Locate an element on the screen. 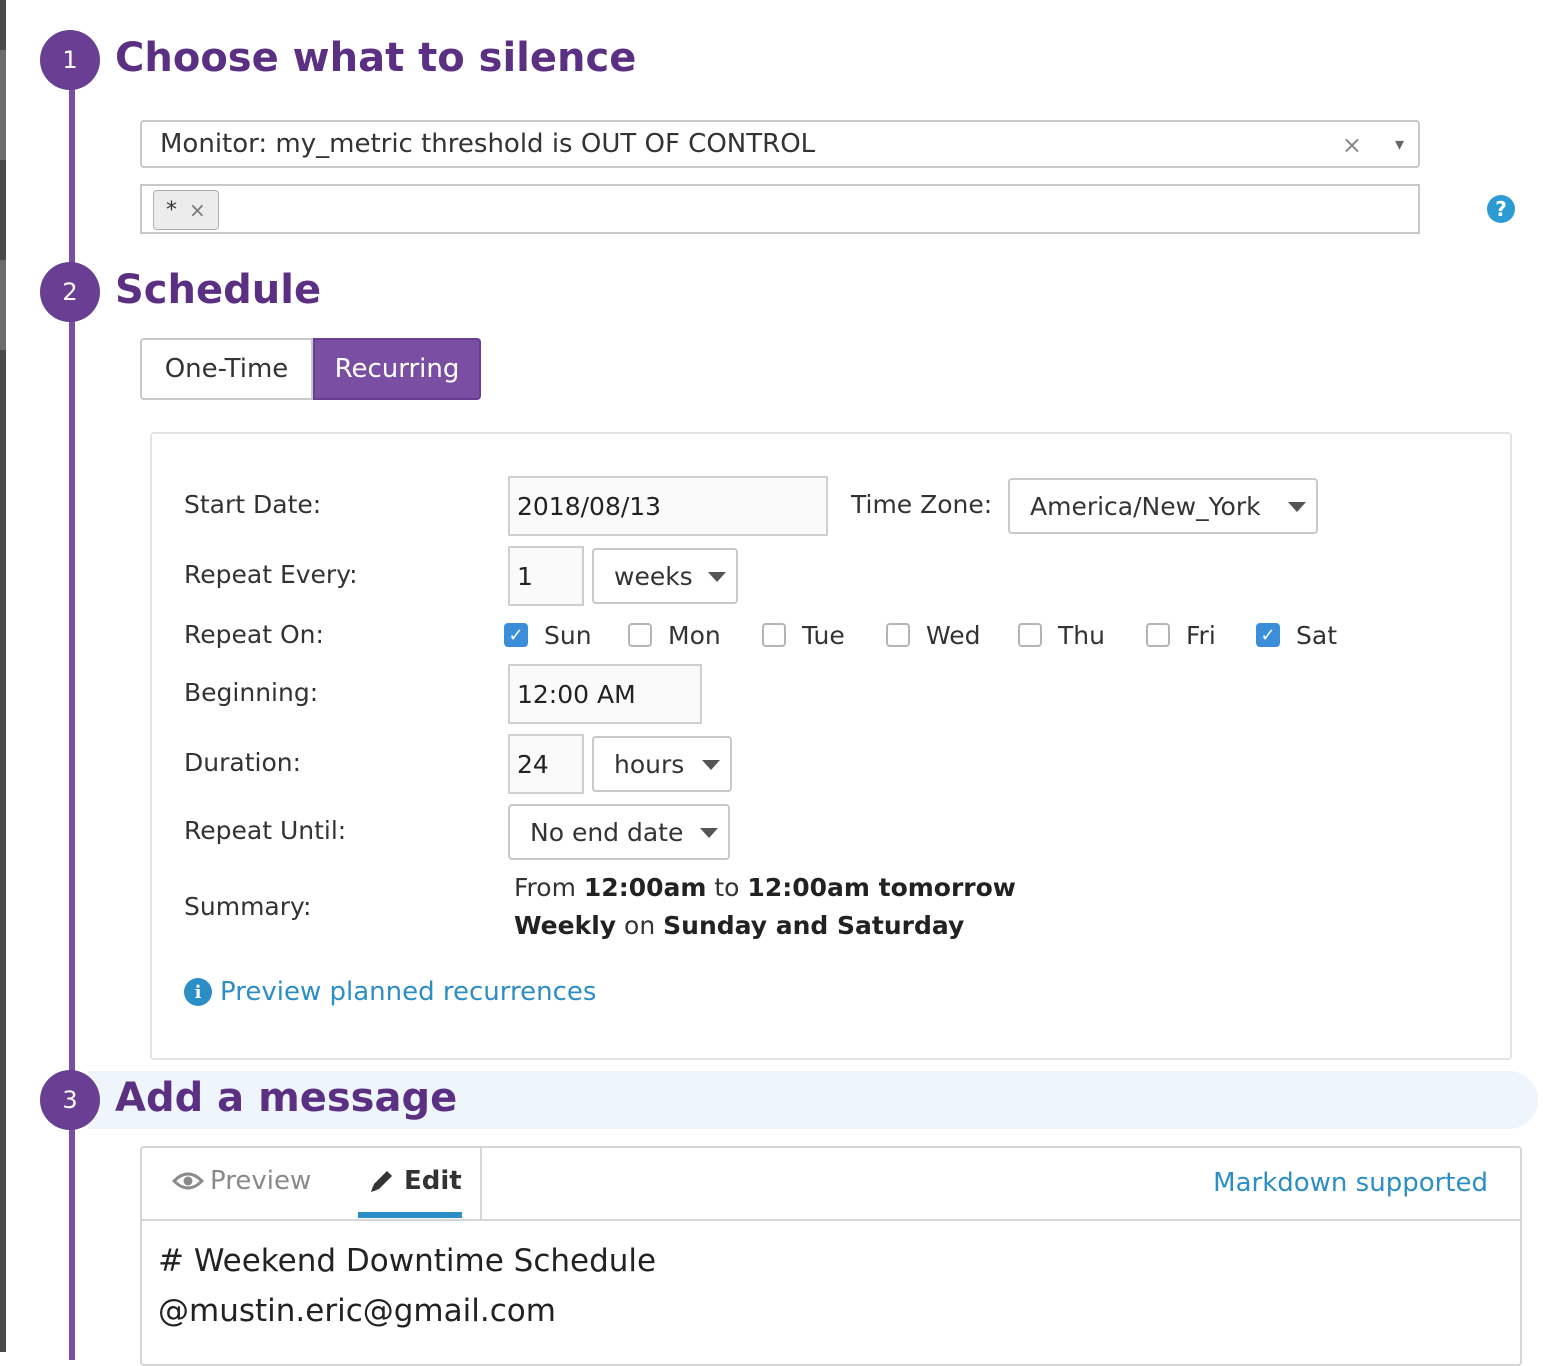 This screenshot has height=1366, width=1546. repeat-until-select: No end date is located at coordinates (619, 832).